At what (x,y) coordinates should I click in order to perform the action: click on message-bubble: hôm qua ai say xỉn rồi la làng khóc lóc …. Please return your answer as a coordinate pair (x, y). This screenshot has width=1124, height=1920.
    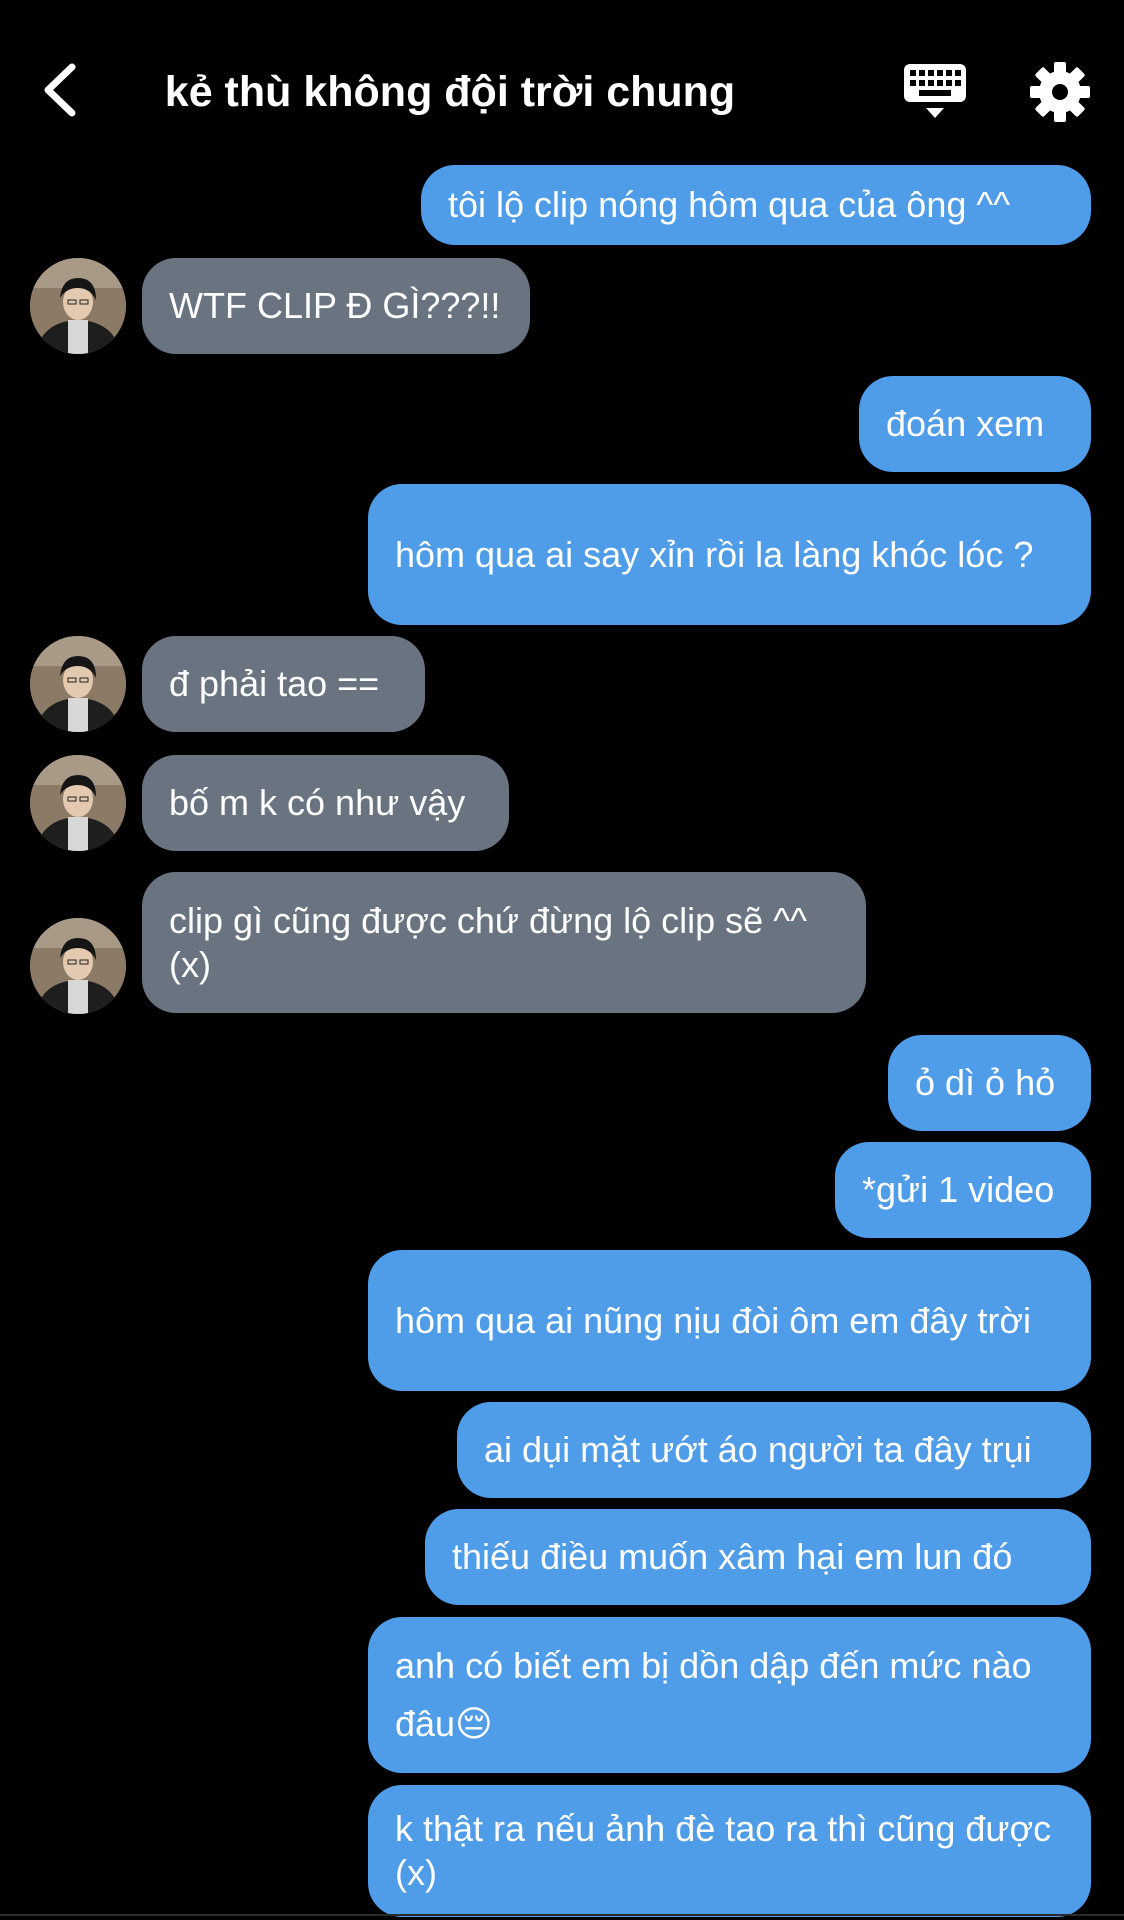
    Looking at the image, I should click on (729, 554).